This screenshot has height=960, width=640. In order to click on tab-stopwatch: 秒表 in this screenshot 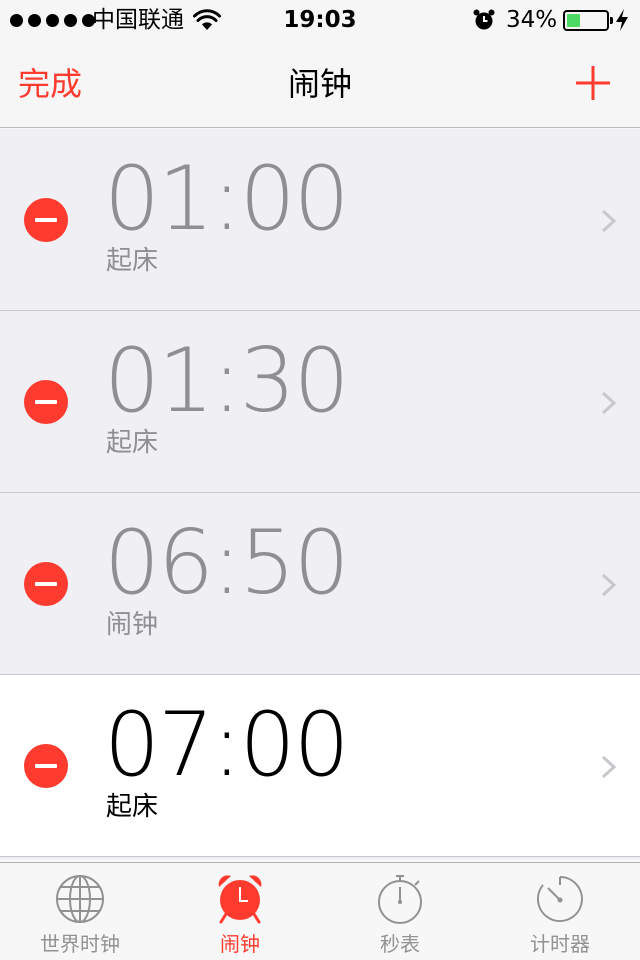, I will do `click(400, 911)`.